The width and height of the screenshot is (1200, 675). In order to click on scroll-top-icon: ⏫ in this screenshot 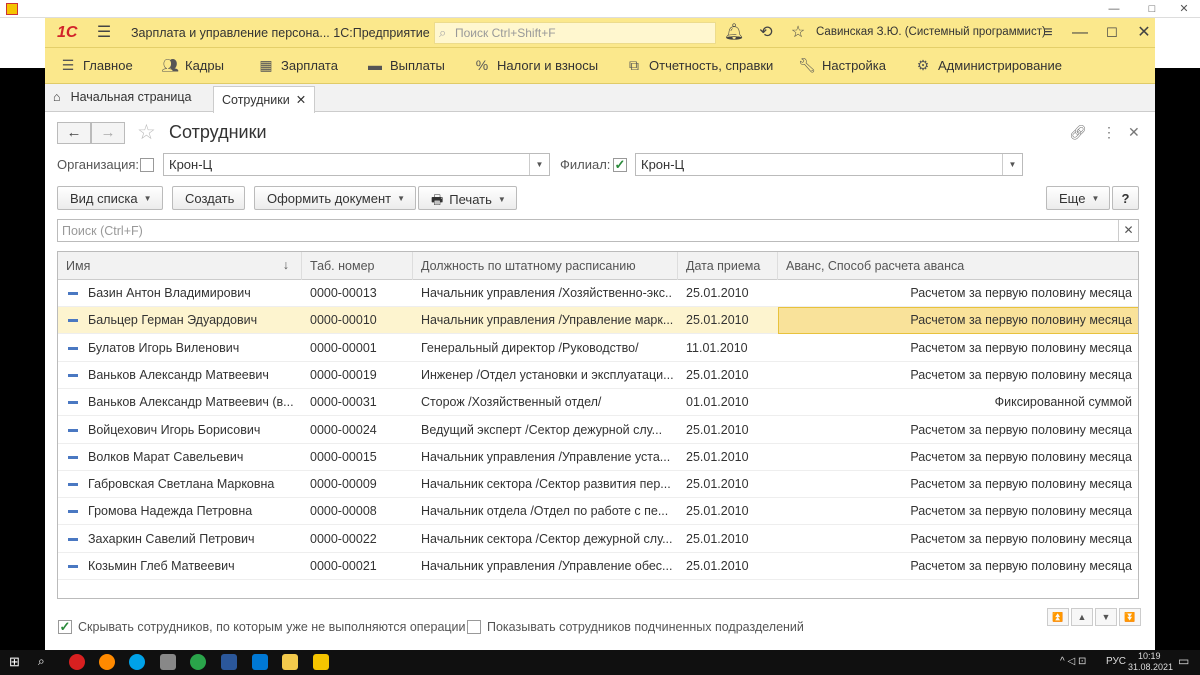, I will do `click(1058, 617)`.